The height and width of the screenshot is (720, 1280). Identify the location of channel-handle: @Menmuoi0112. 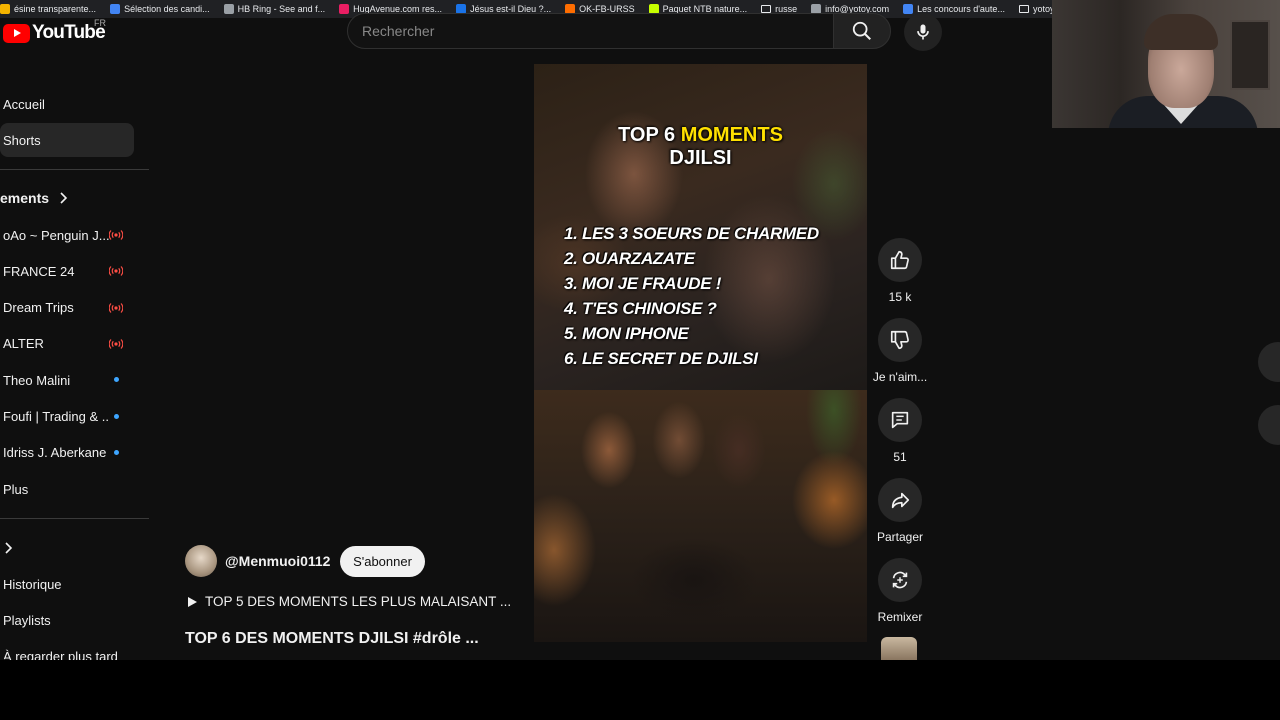
(277, 561).